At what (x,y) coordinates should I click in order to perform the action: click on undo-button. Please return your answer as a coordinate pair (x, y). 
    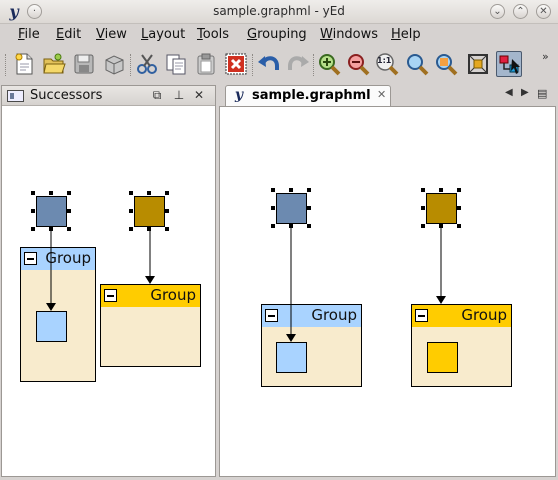
    Looking at the image, I should click on (269, 64).